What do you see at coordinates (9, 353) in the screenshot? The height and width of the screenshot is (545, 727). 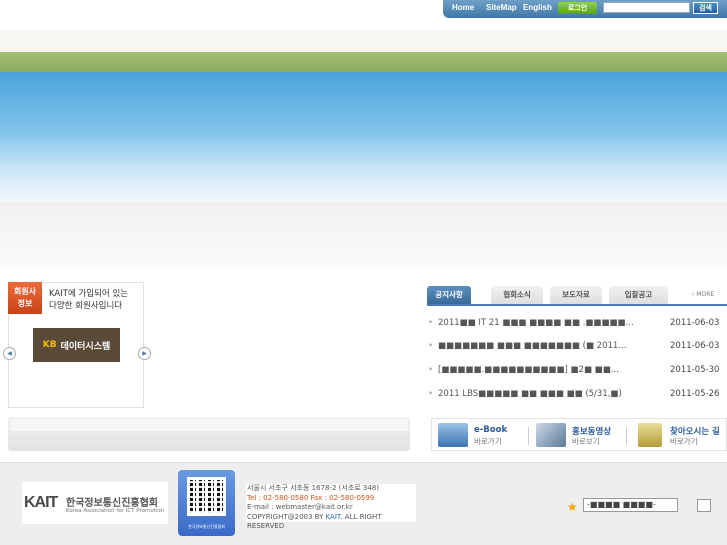 I see `prev-arrow-icon: ◀` at bounding box center [9, 353].